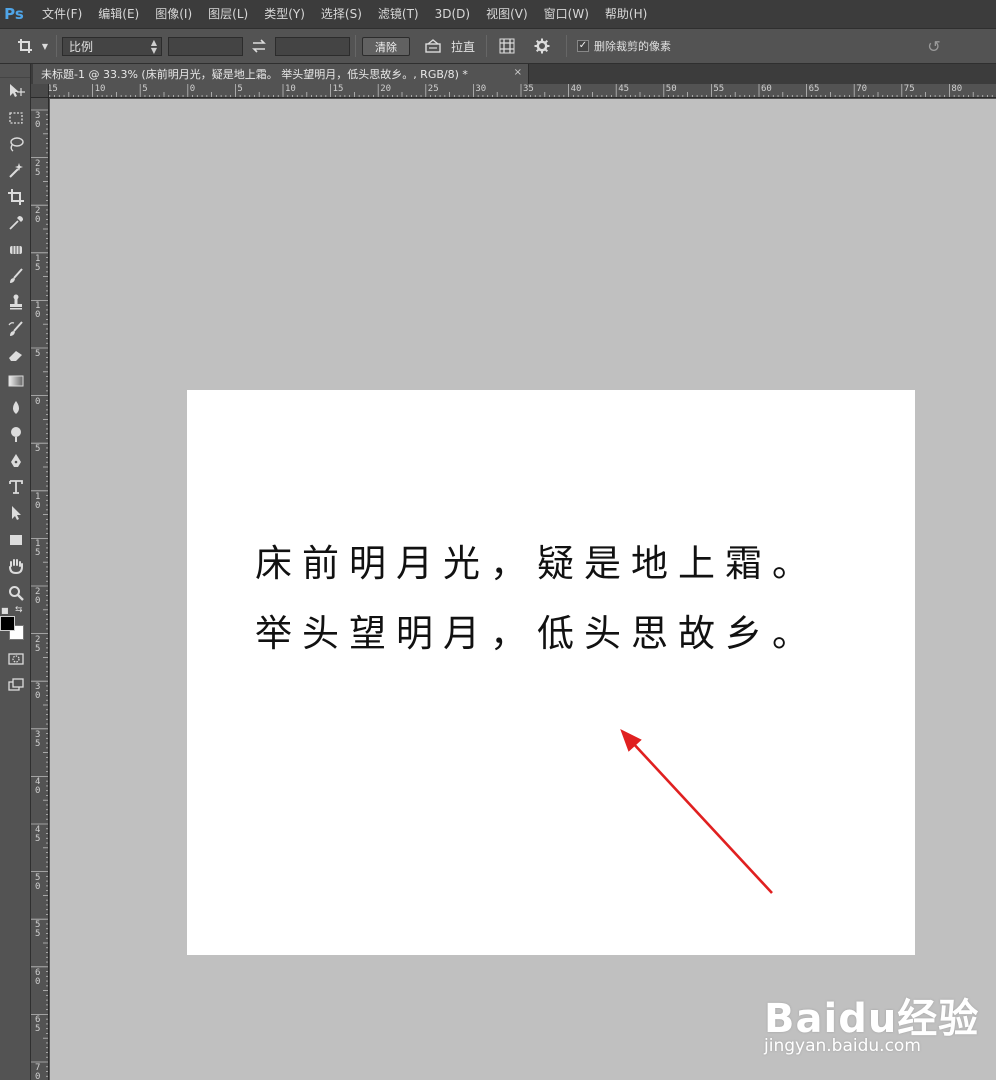  I want to click on ruler-label: 5, so click(38, 449).